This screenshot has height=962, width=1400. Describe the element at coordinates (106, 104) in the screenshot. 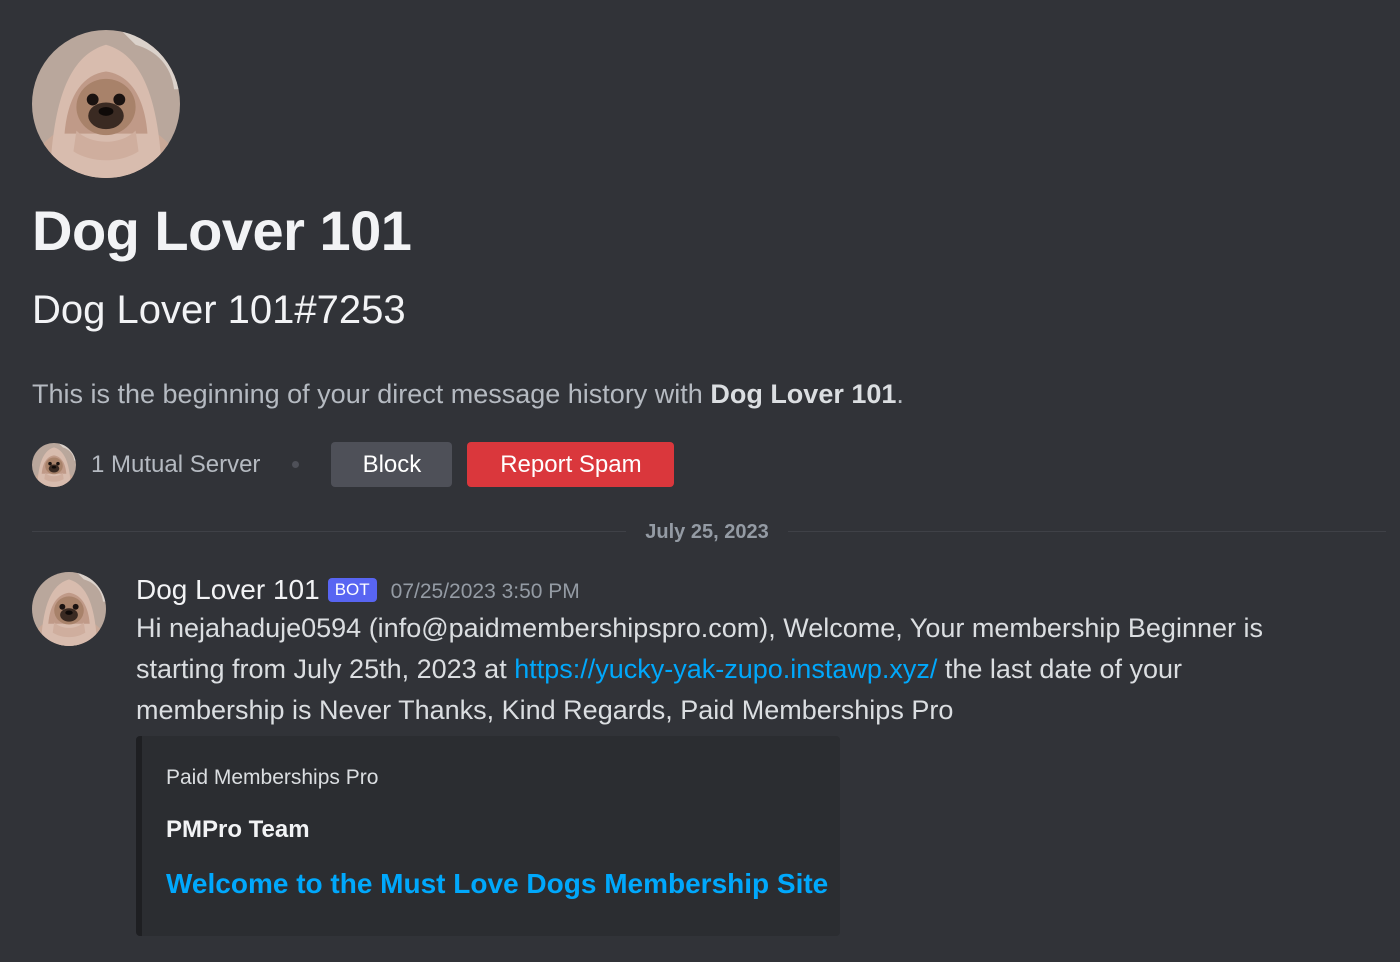

I see `pug-avatar-icon` at that location.